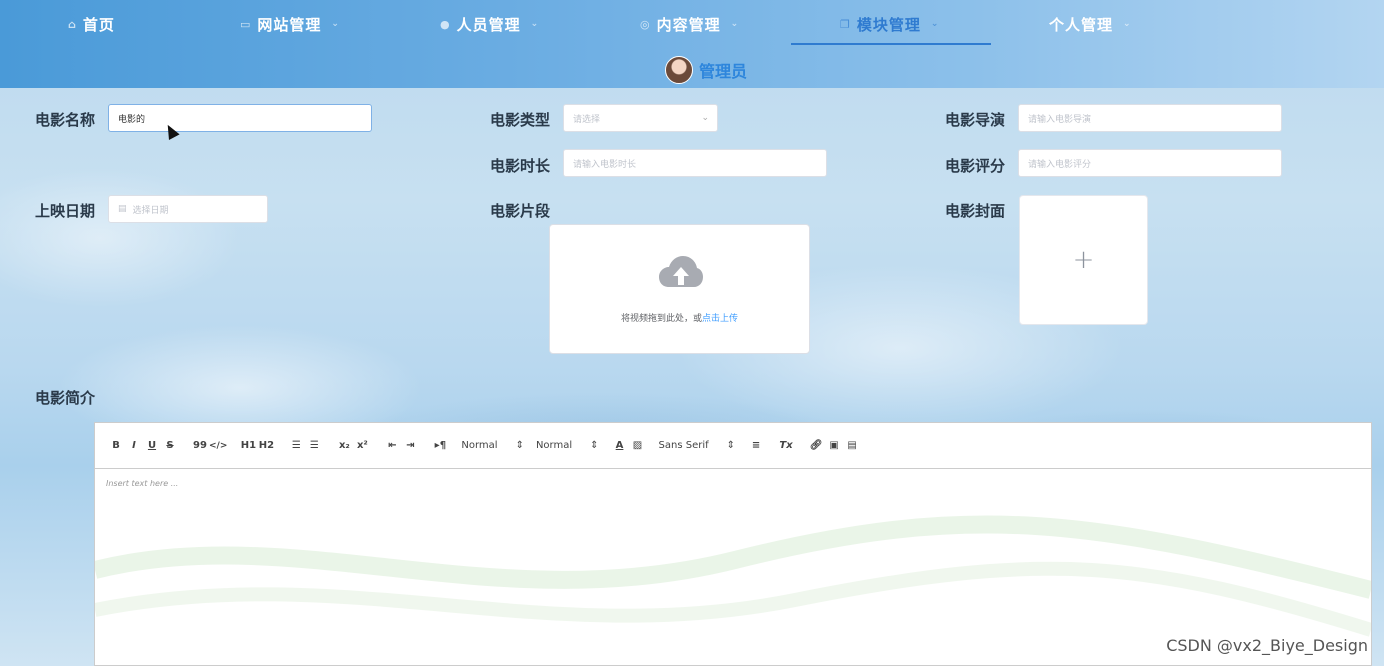 The width and height of the screenshot is (1384, 666). I want to click on size-select: Normal ⇕, so click(492, 445).